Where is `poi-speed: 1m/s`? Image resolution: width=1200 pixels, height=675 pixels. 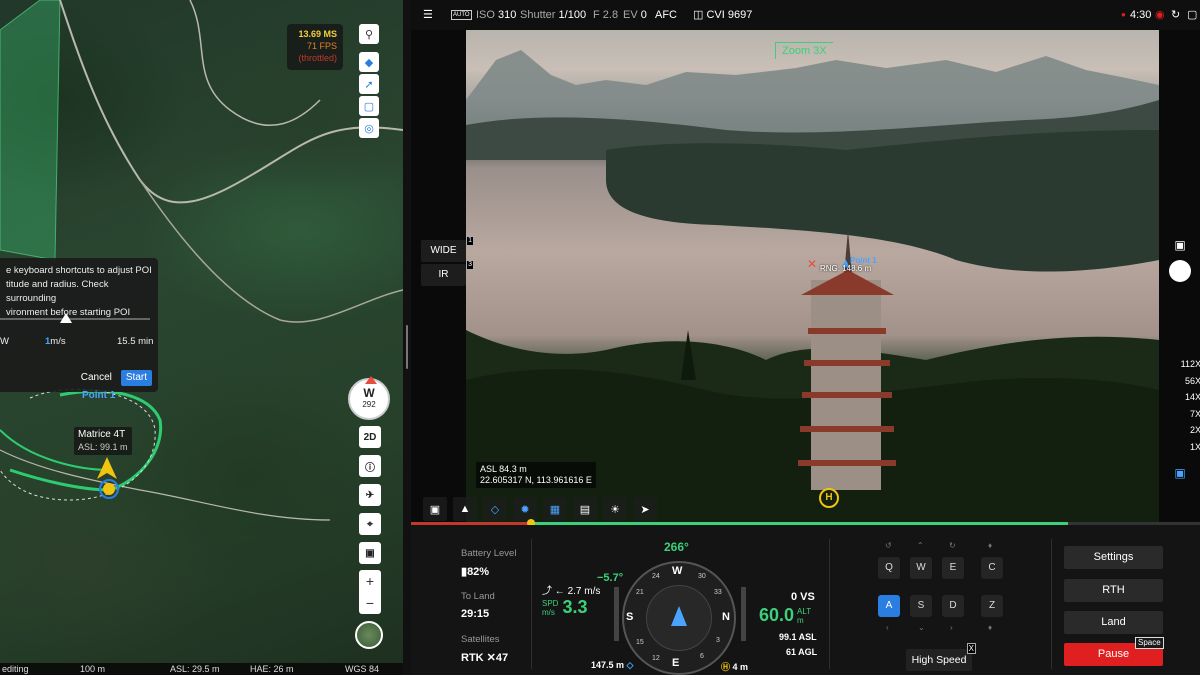 poi-speed: 1m/s is located at coordinates (55, 342).